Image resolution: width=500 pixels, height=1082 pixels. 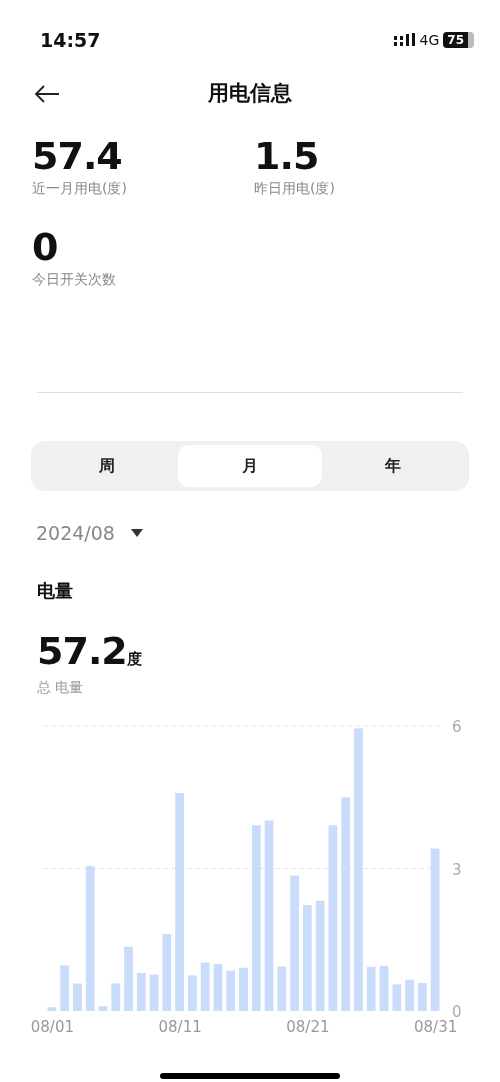 What do you see at coordinates (45, 247) in the screenshot?
I see `stat-value: 0` at bounding box center [45, 247].